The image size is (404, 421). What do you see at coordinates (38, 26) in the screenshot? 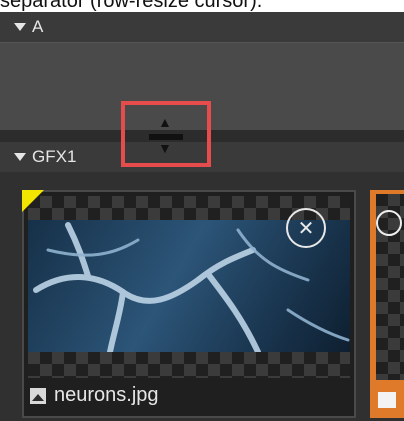
I see `section-title: A` at bounding box center [38, 26].